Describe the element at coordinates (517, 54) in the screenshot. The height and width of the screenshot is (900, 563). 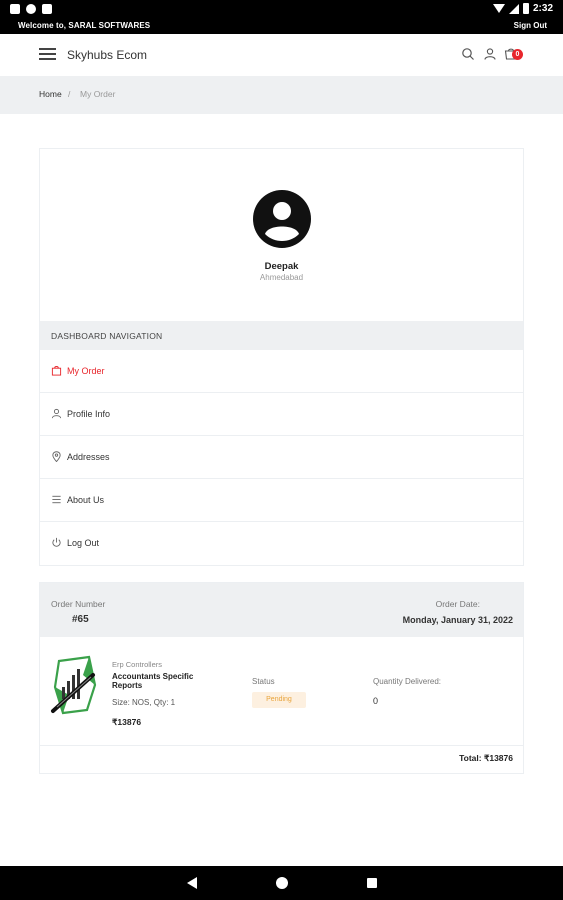
I see `cart-count-badge: 0` at that location.